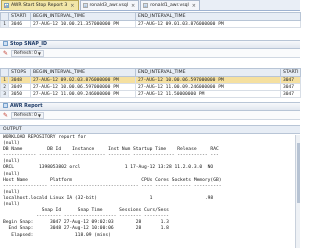 Image resolution: width=320 pixels, height=248 pixels. I want to click on grid-cell: 27-AUG-12 09.01.03.876000000 PM, so click(218, 24).